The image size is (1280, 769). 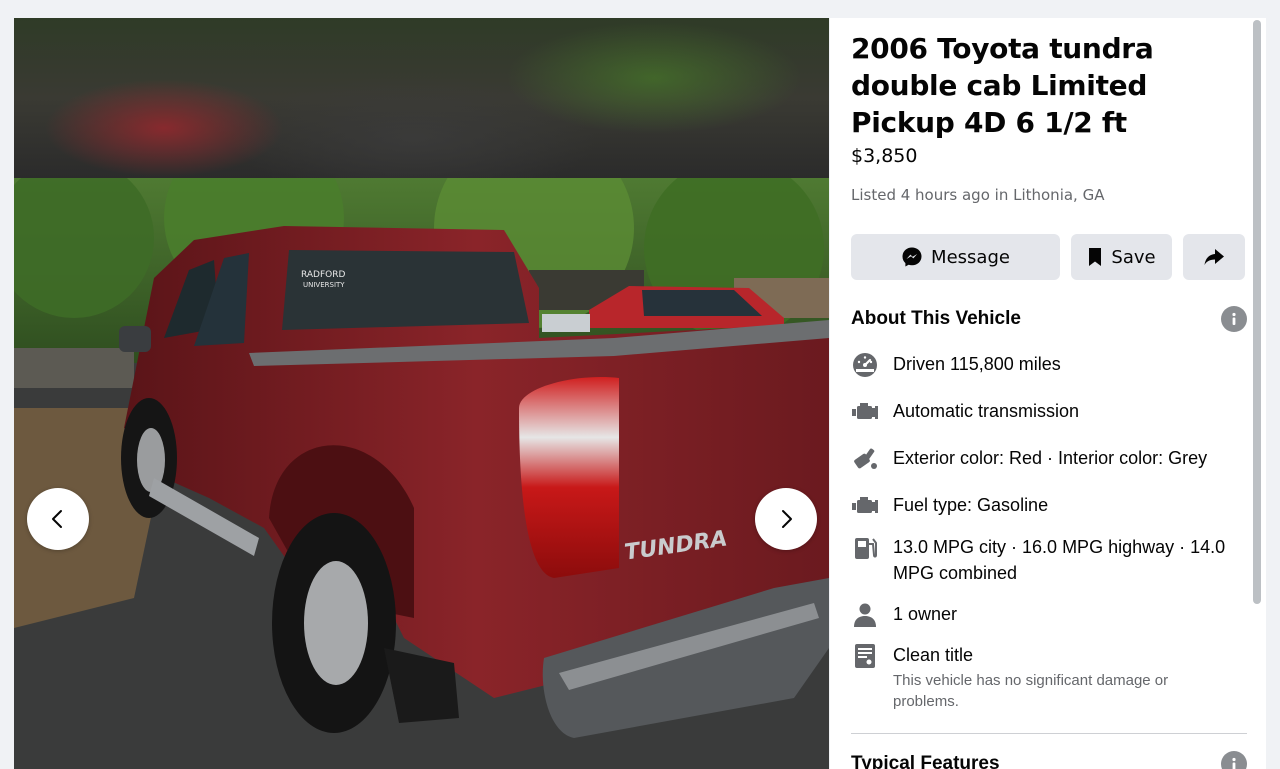 What do you see at coordinates (865, 615) in the screenshot?
I see `person-icon` at bounding box center [865, 615].